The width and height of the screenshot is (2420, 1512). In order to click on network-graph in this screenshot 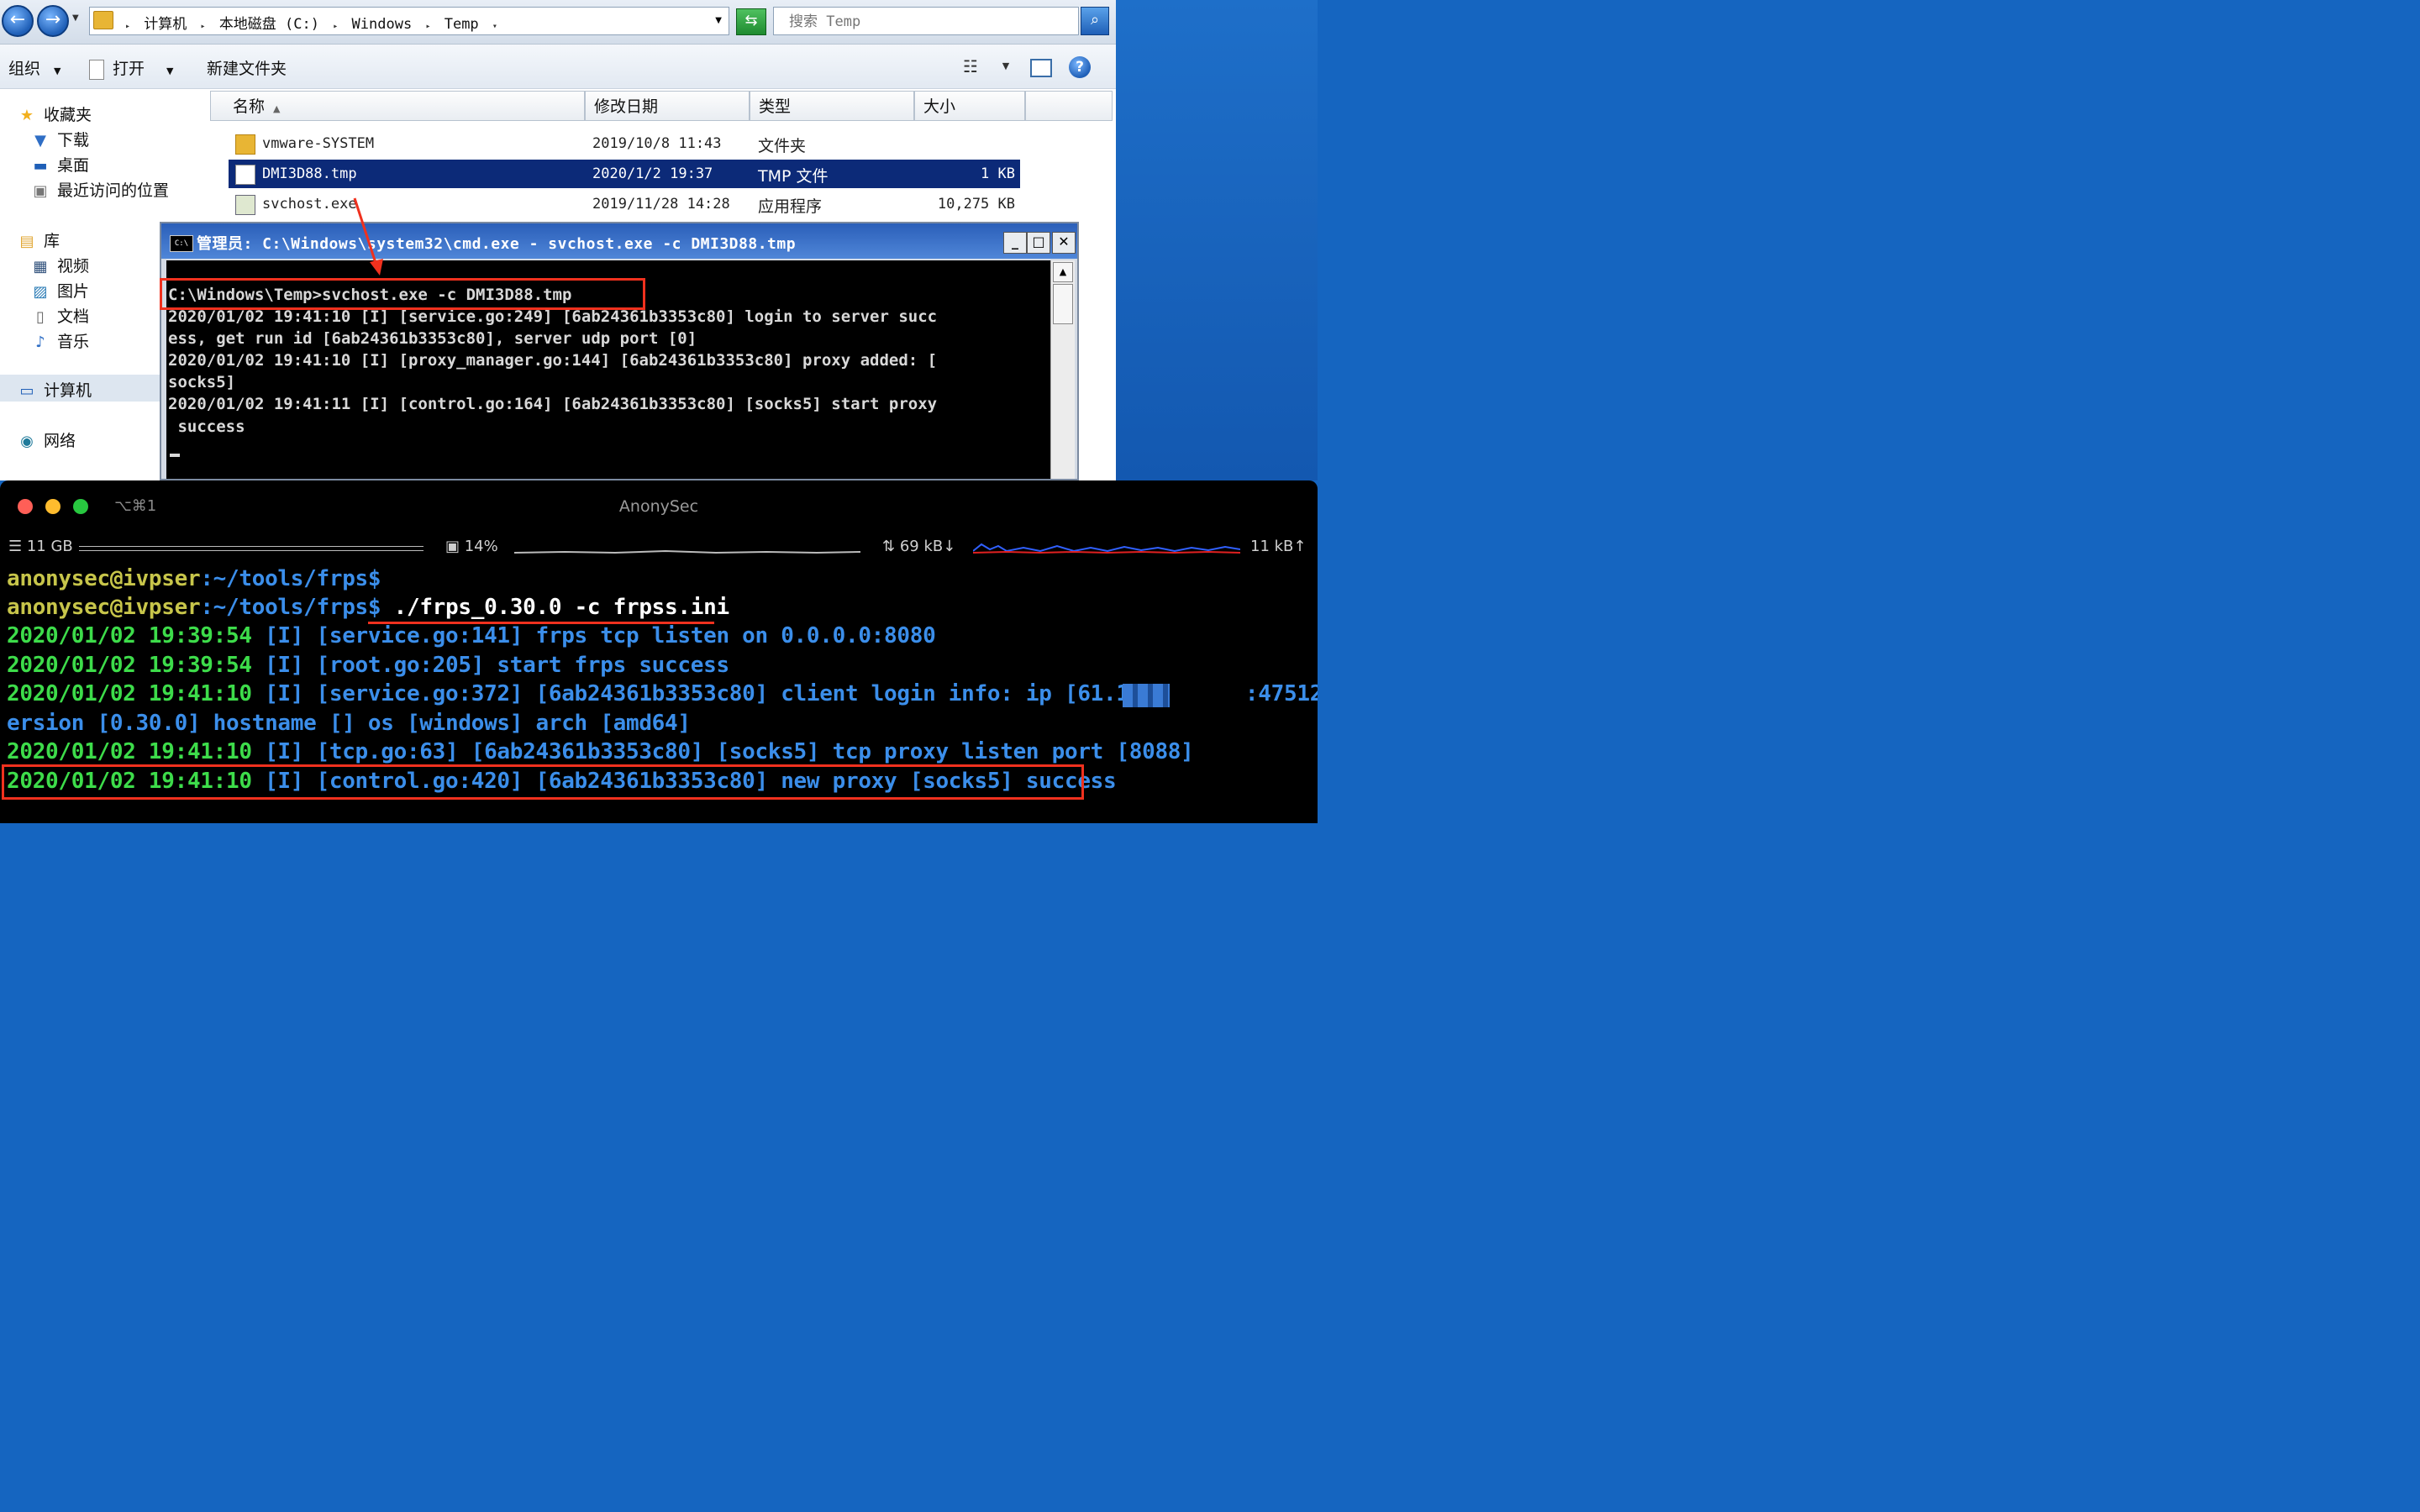, I will do `click(1106, 548)`.